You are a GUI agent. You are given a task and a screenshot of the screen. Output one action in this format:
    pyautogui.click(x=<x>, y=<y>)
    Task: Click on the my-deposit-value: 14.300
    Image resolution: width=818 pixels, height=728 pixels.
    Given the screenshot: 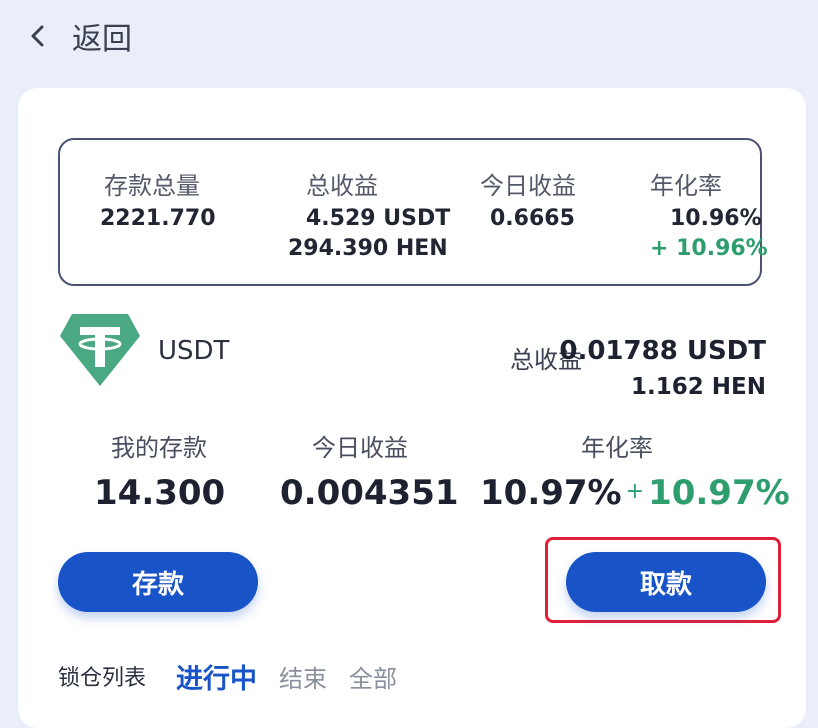 What is the action you would take?
    pyautogui.click(x=160, y=493)
    